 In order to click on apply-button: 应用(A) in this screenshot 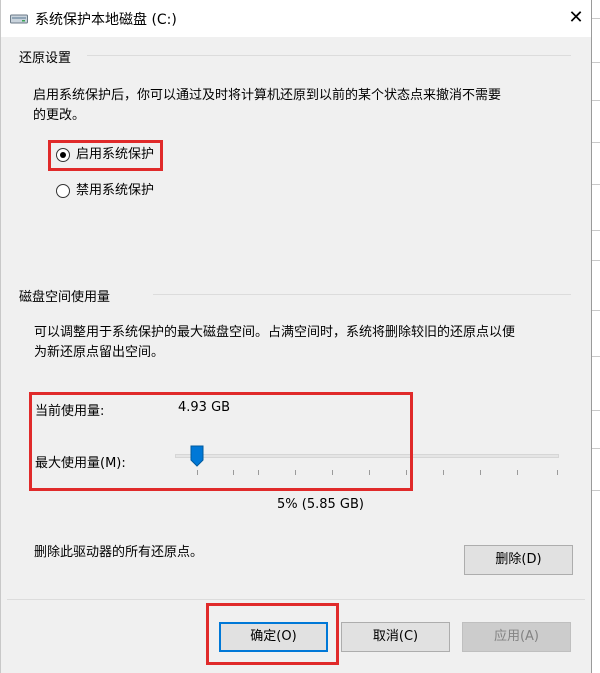, I will do `click(516, 637)`.